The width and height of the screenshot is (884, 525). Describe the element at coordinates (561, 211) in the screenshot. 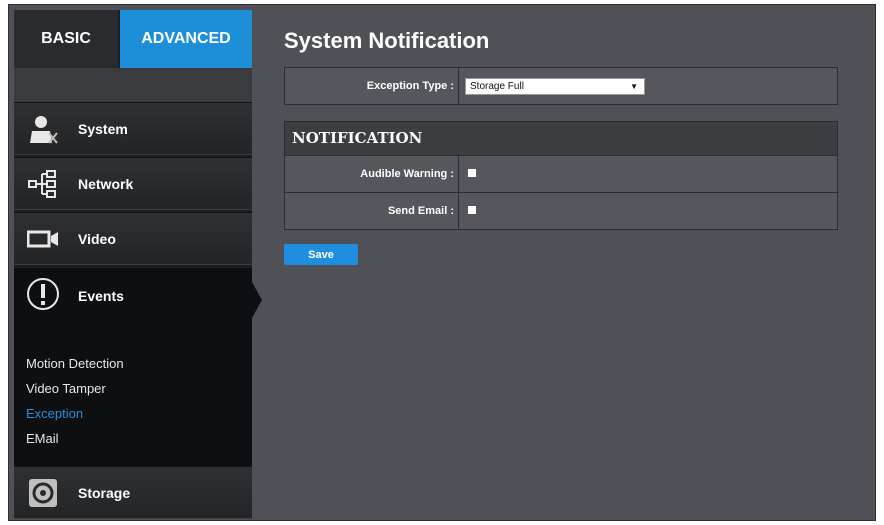

I see `send-email-row: Send Email :` at that location.